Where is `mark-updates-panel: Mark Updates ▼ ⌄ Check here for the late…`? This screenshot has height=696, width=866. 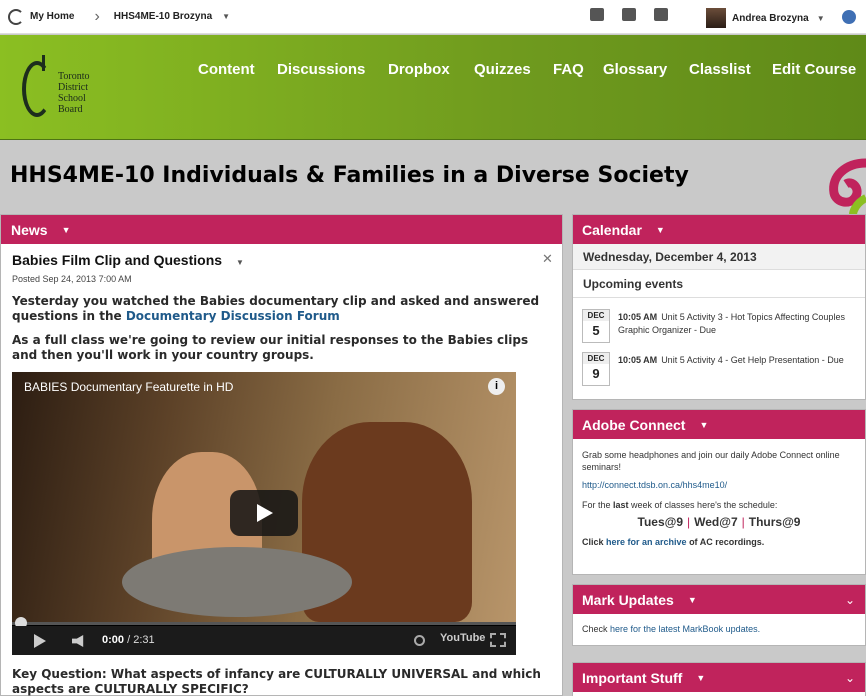
mark-updates-panel: Mark Updates ▼ ⌄ Check here for the late… is located at coordinates (719, 615).